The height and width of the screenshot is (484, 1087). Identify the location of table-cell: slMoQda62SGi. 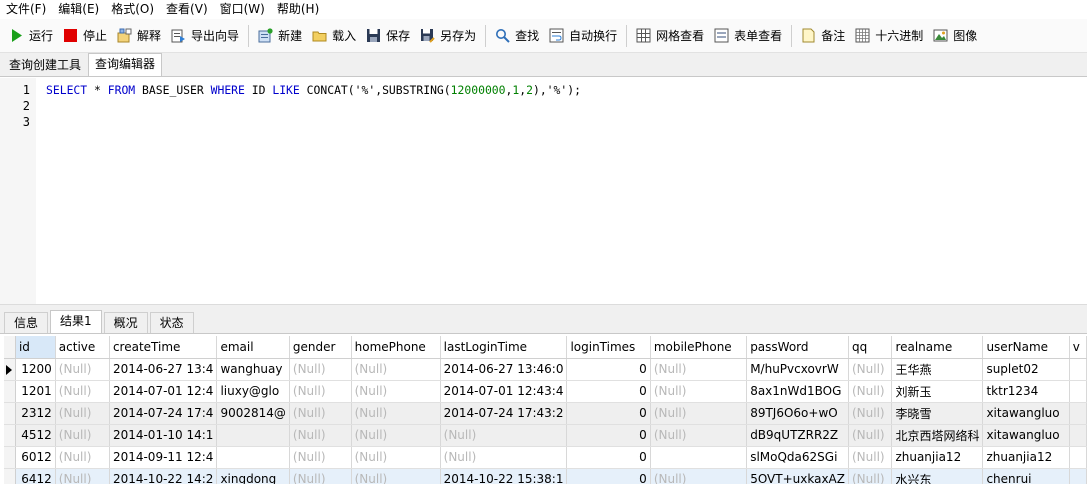
(797, 457).